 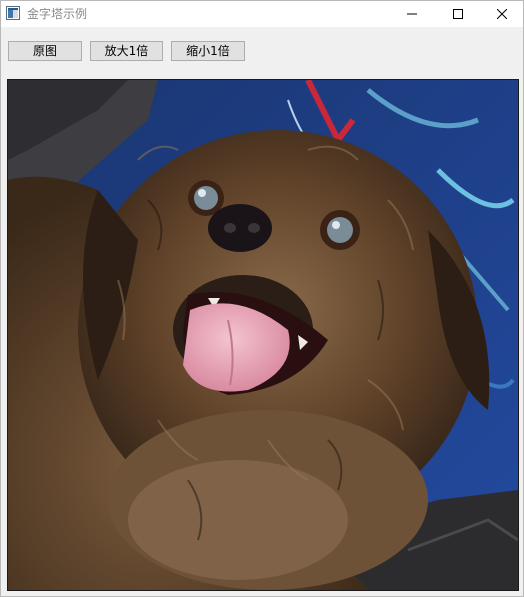 I want to click on close-button, so click(x=501, y=14).